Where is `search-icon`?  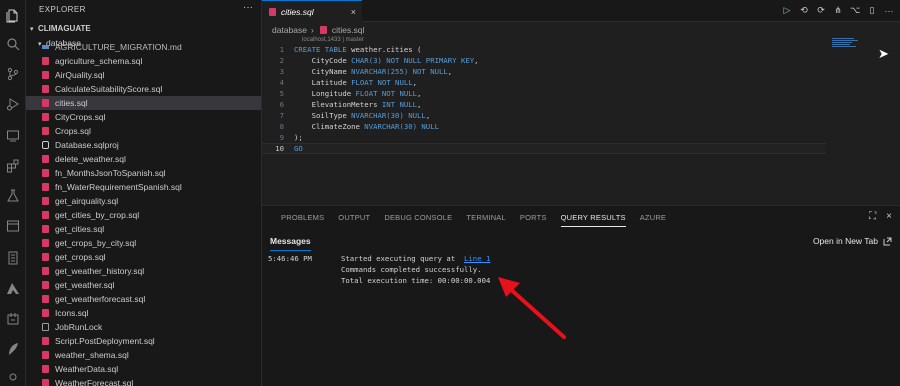
search-icon is located at coordinates (13, 44).